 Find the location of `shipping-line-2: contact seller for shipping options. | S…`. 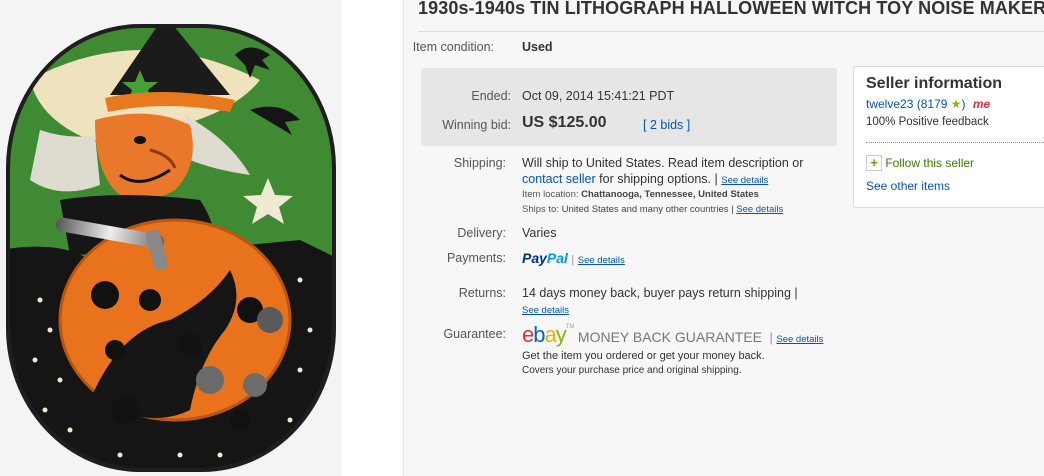

shipping-line-2: contact seller for shipping options. | S… is located at coordinates (645, 179).